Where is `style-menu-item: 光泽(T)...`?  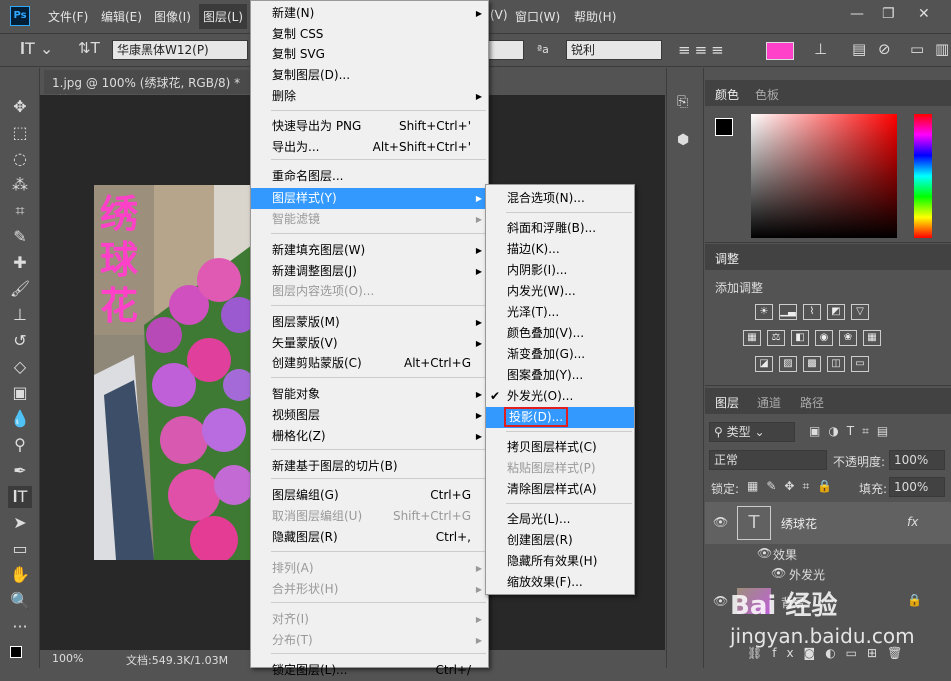
style-menu-item: 光泽(T)... is located at coordinates (560, 312).